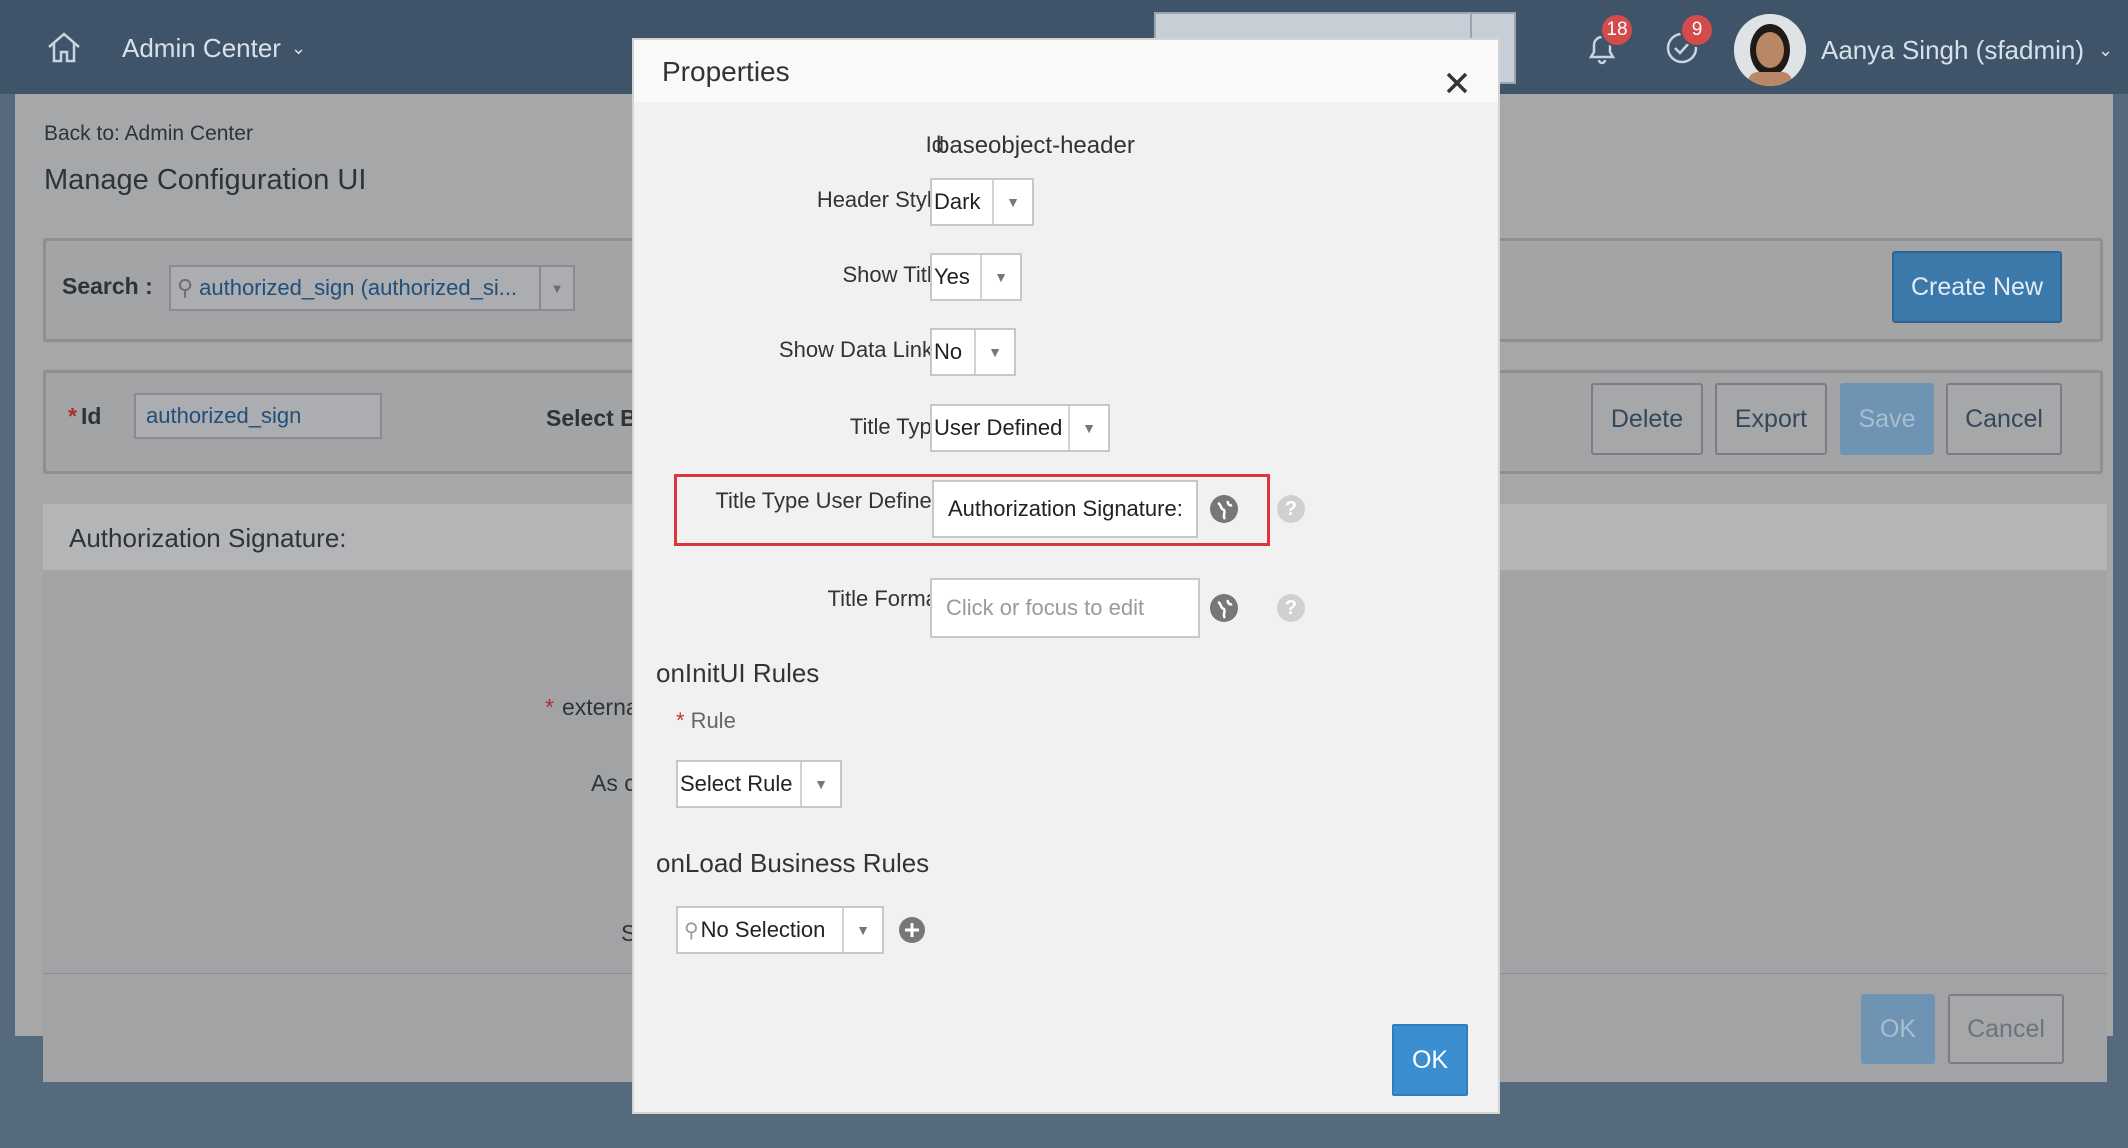  What do you see at coordinates (1035, 145) in the screenshot?
I see `id-value: baseobject-header` at bounding box center [1035, 145].